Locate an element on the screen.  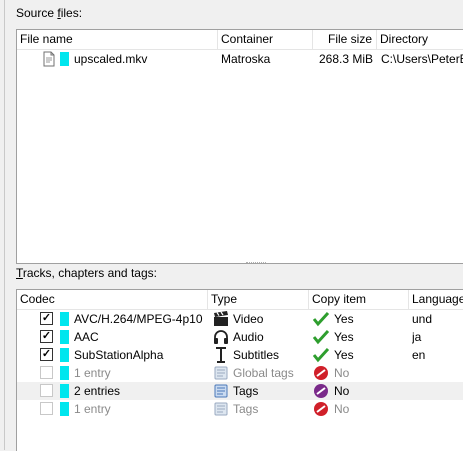
window-left-edge is located at coordinates (4, 225).